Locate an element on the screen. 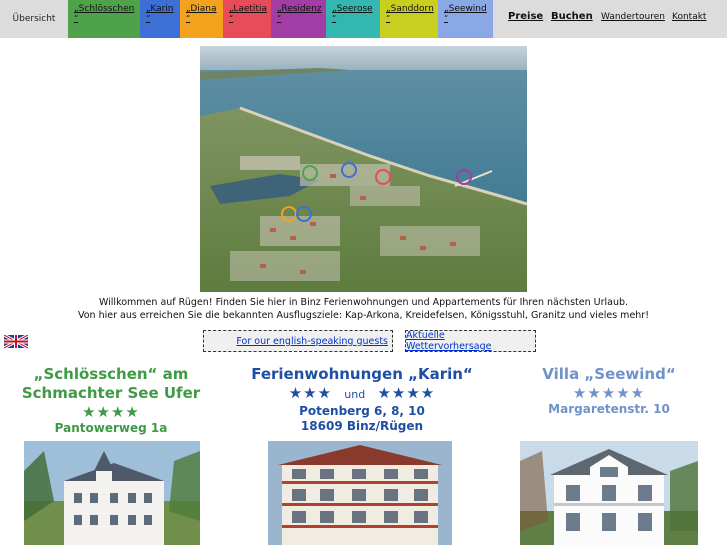 The width and height of the screenshot is (727, 545). photo-seewind is located at coordinates (609, 493).